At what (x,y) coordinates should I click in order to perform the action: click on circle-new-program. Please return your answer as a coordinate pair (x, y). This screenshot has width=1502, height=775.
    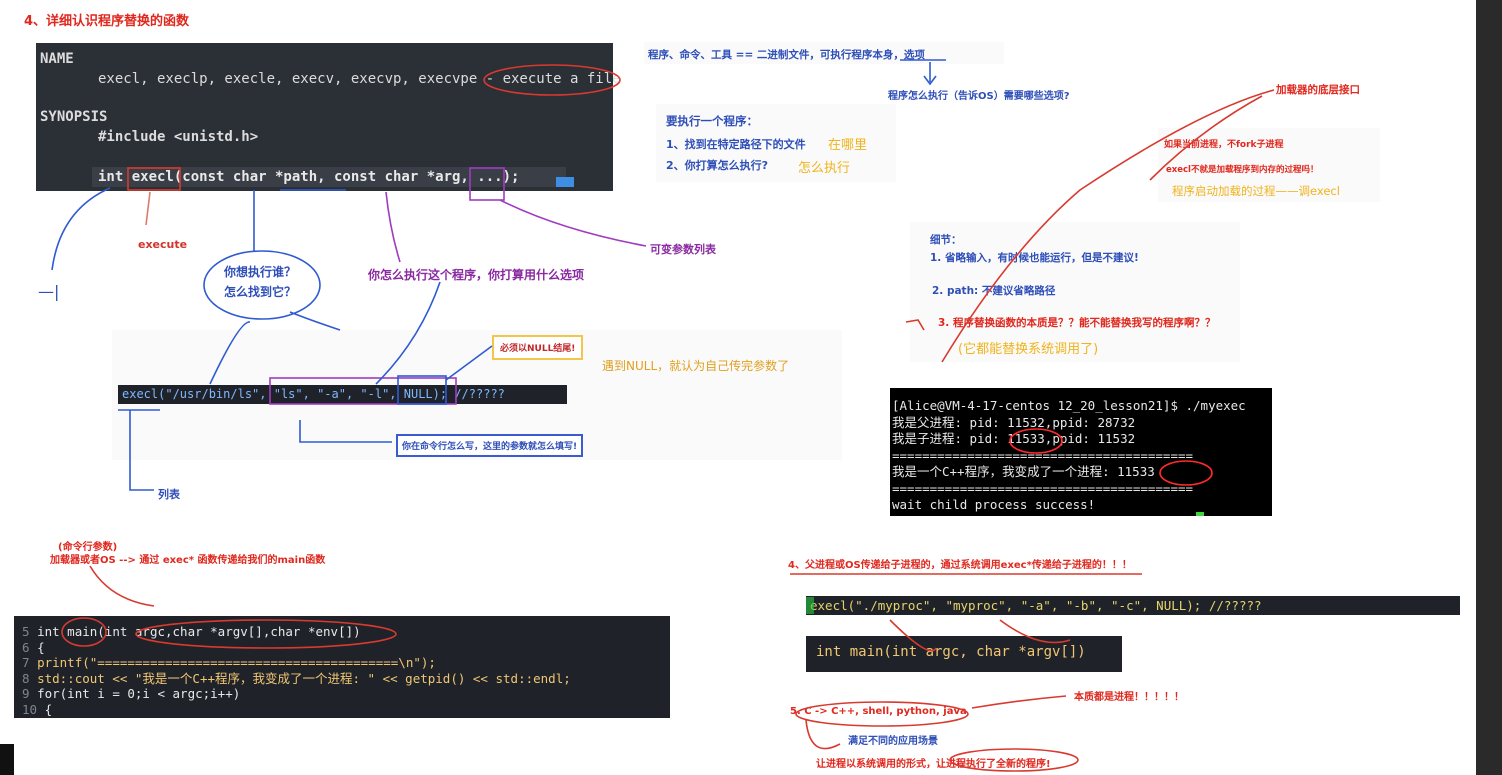
    Looking at the image, I should click on (1014, 760).